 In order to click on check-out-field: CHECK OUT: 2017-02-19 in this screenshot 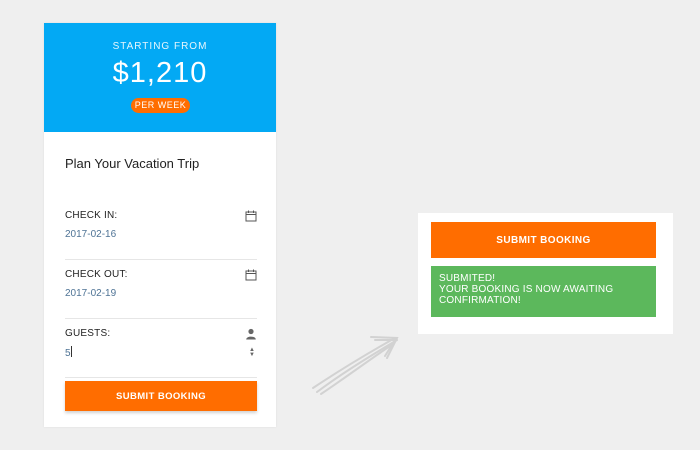, I will do `click(161, 294)`.